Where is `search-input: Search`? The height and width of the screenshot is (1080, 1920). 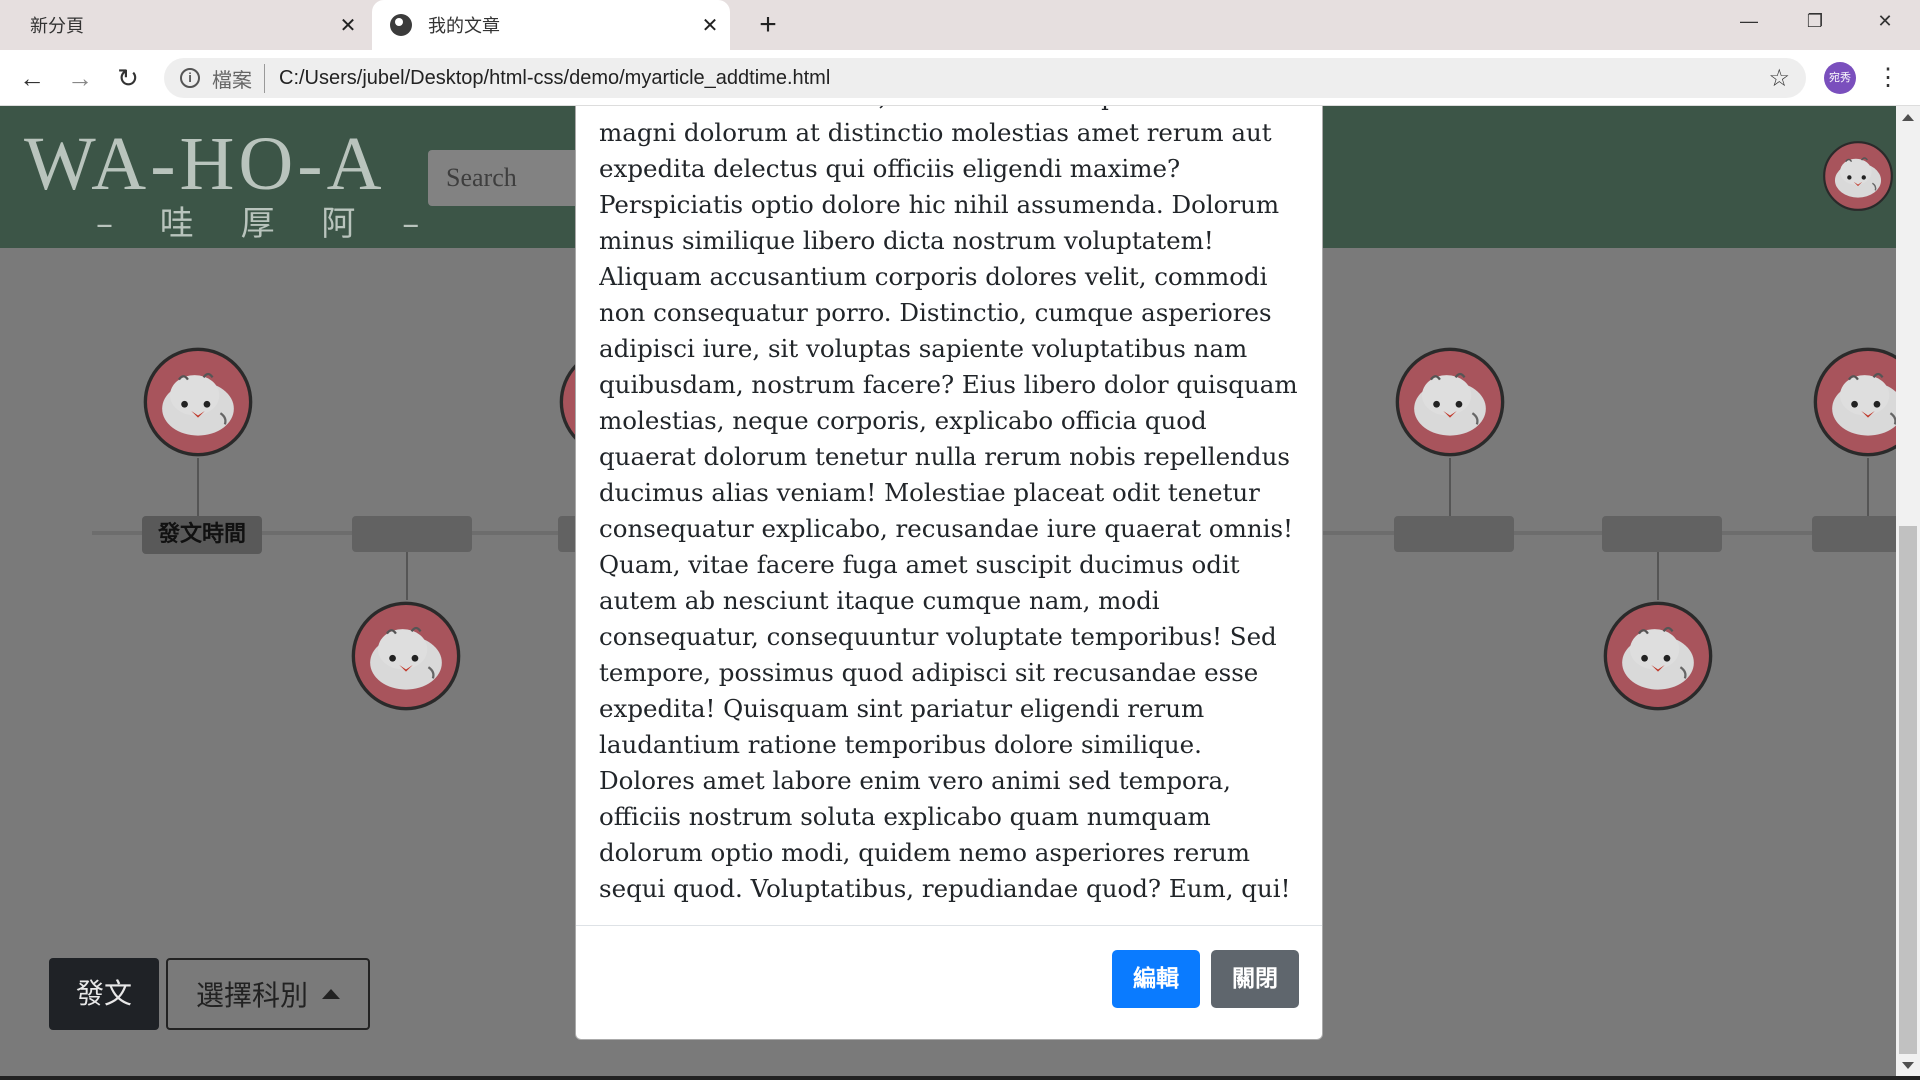 search-input: Search is located at coordinates (508, 178).